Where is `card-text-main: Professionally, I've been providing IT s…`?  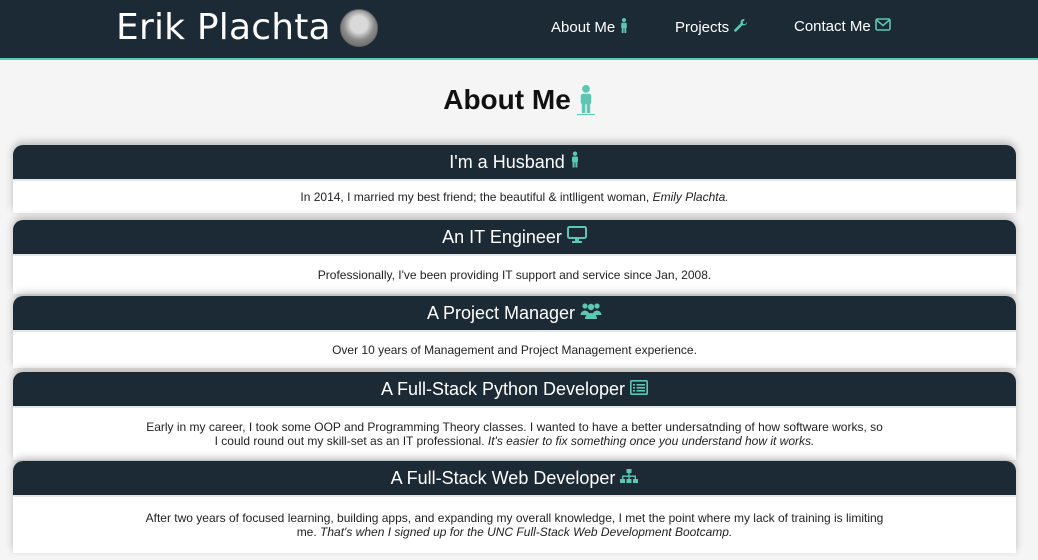 card-text-main: Professionally, I've been providing IT s… is located at coordinates (514, 275).